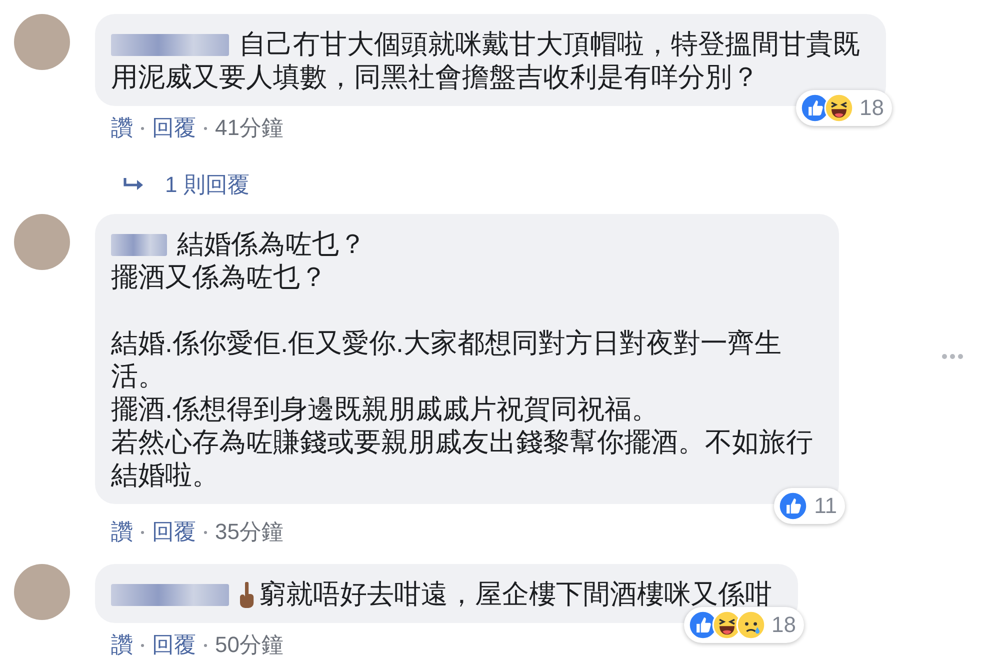  What do you see at coordinates (134, 185) in the screenshot?
I see `reply-arrow-icon` at bounding box center [134, 185].